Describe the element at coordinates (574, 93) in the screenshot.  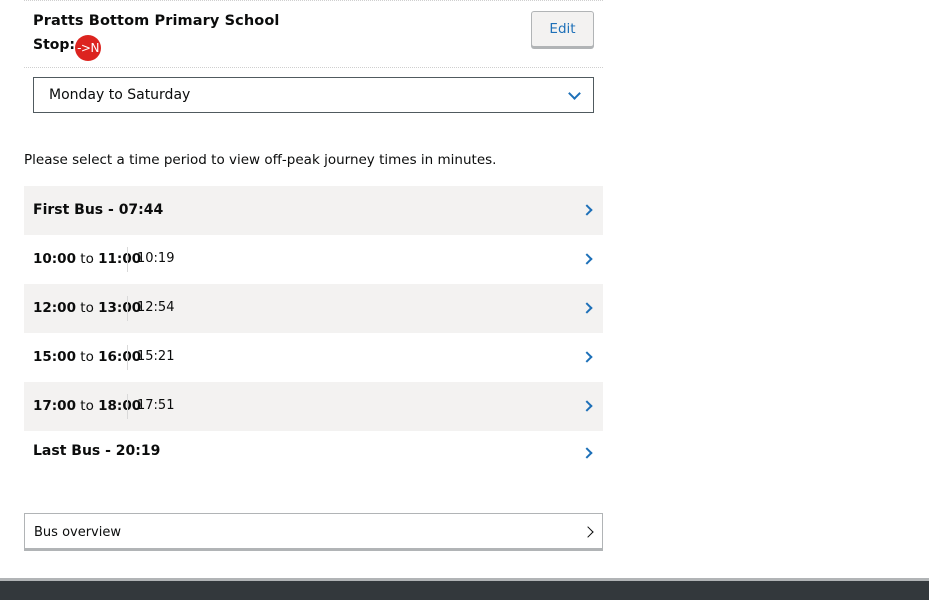
I see `chevron-down-icon` at that location.